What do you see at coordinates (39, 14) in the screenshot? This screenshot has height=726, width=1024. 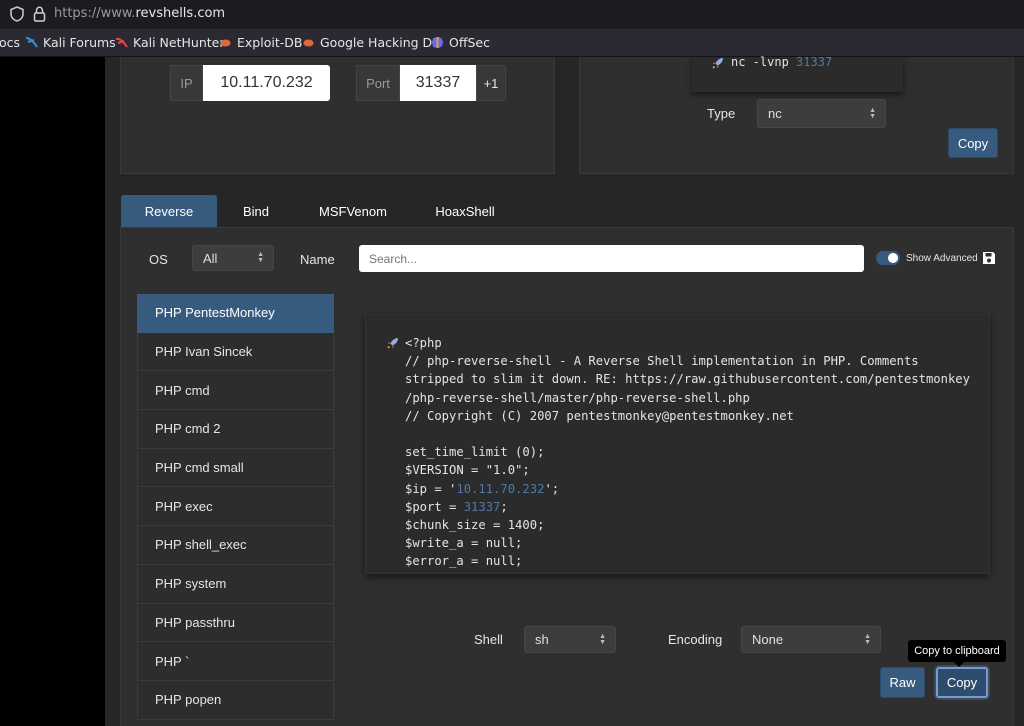 I see `lock-icon` at bounding box center [39, 14].